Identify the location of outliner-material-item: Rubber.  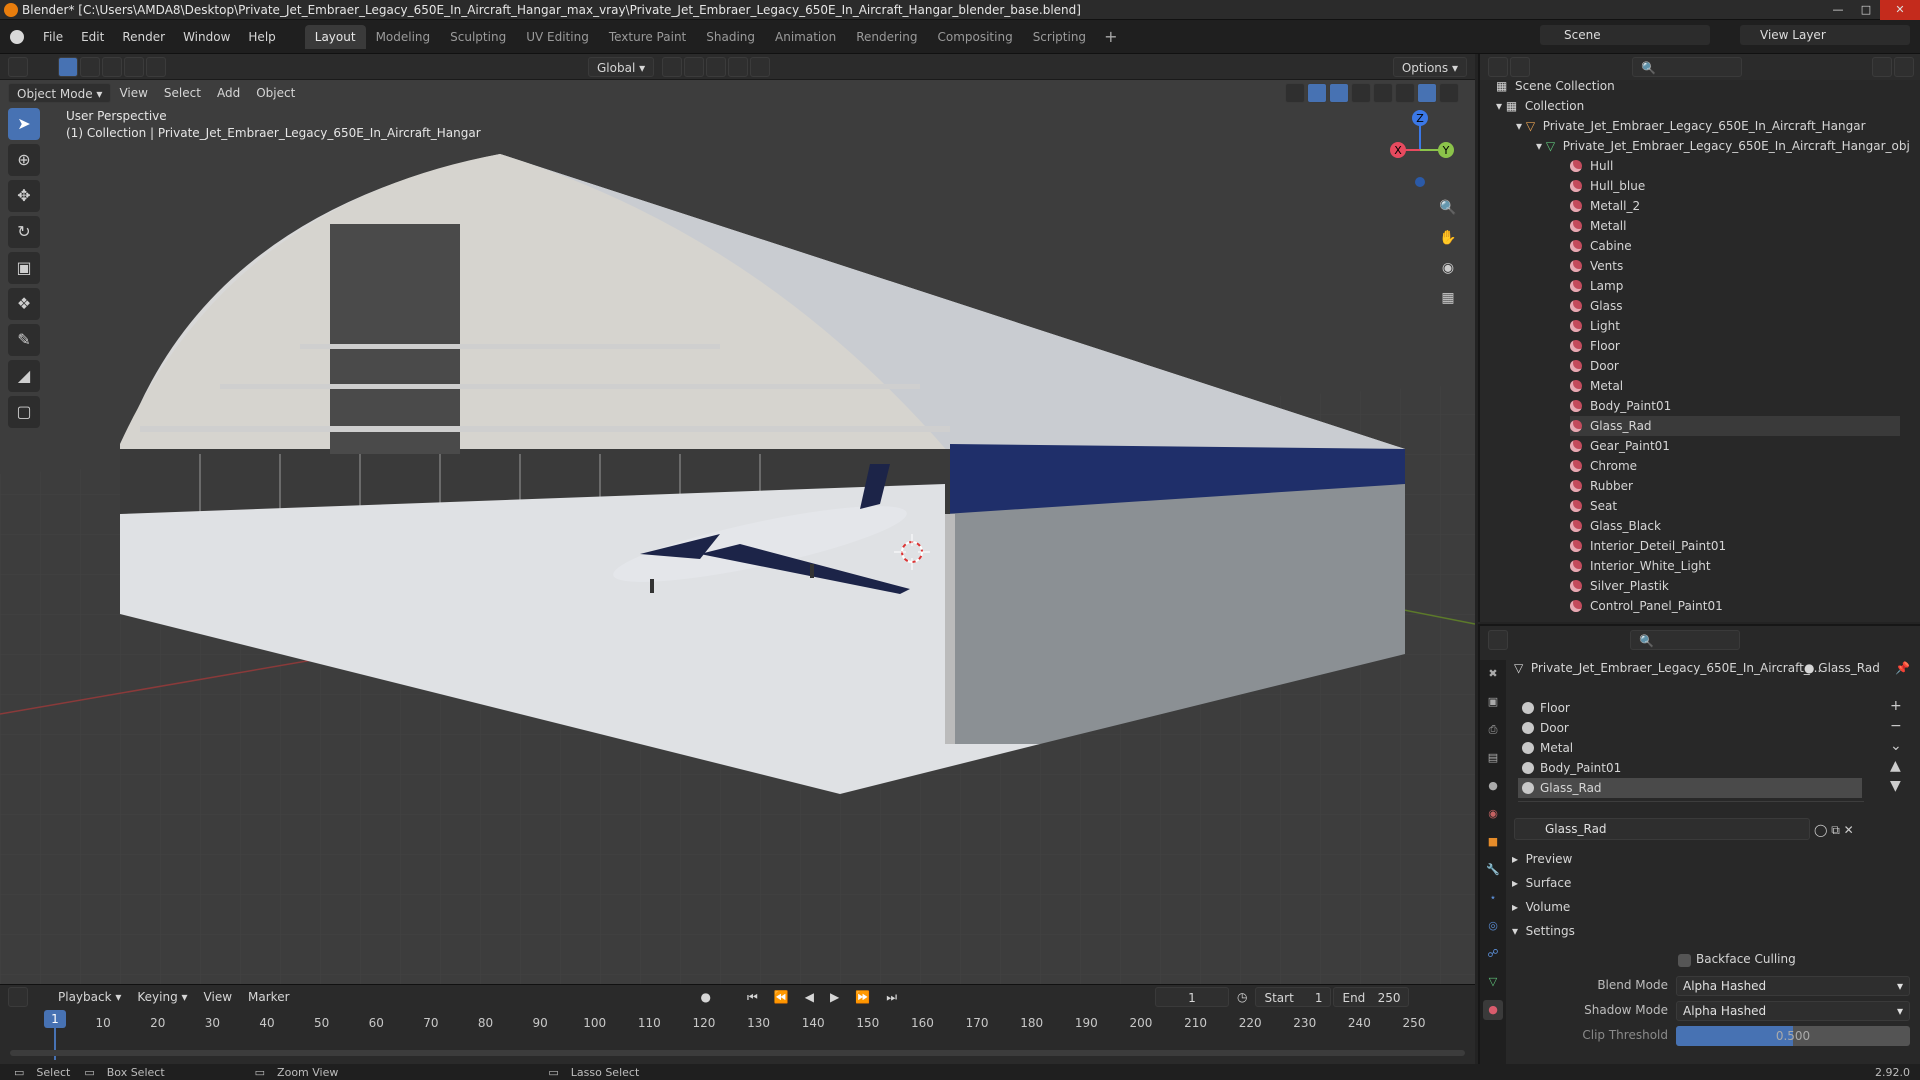
(1735, 486).